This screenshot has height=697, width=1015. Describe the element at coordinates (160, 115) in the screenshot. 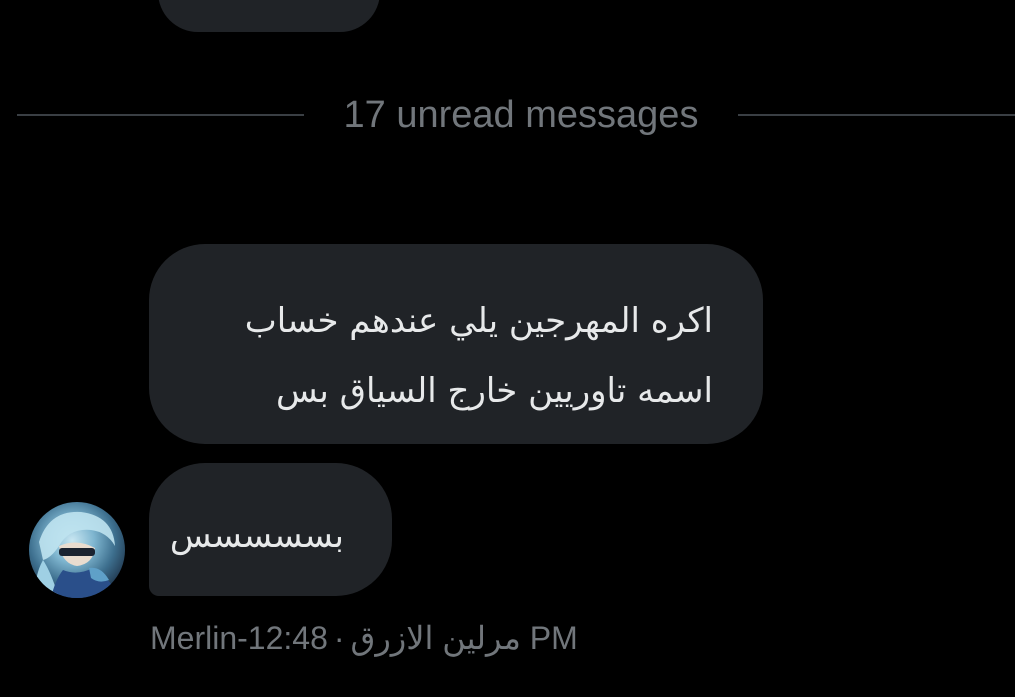

I see `unread-divider-line-left` at that location.